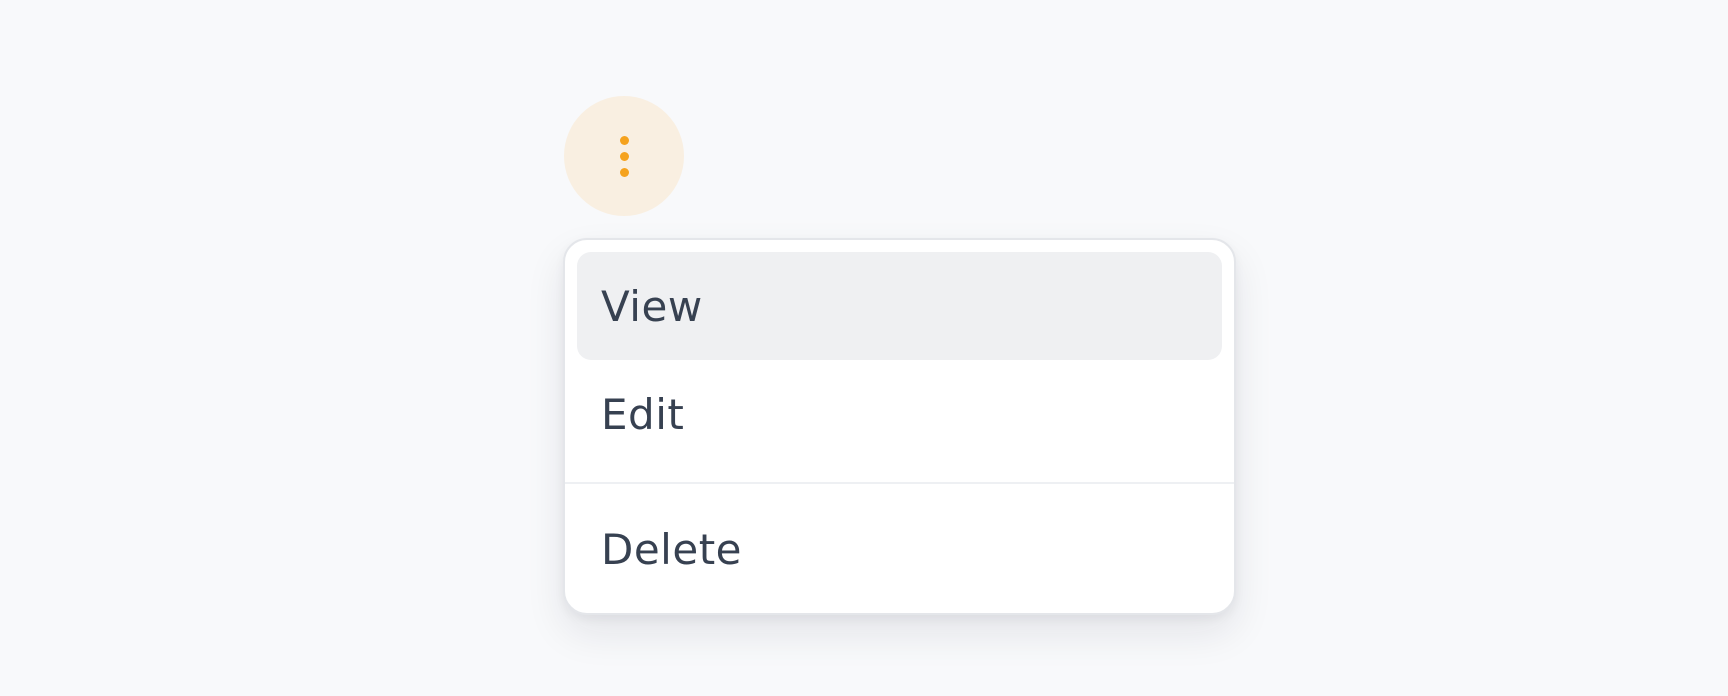  Describe the element at coordinates (671, 549) in the screenshot. I see `menu-item-label: Delete` at that location.